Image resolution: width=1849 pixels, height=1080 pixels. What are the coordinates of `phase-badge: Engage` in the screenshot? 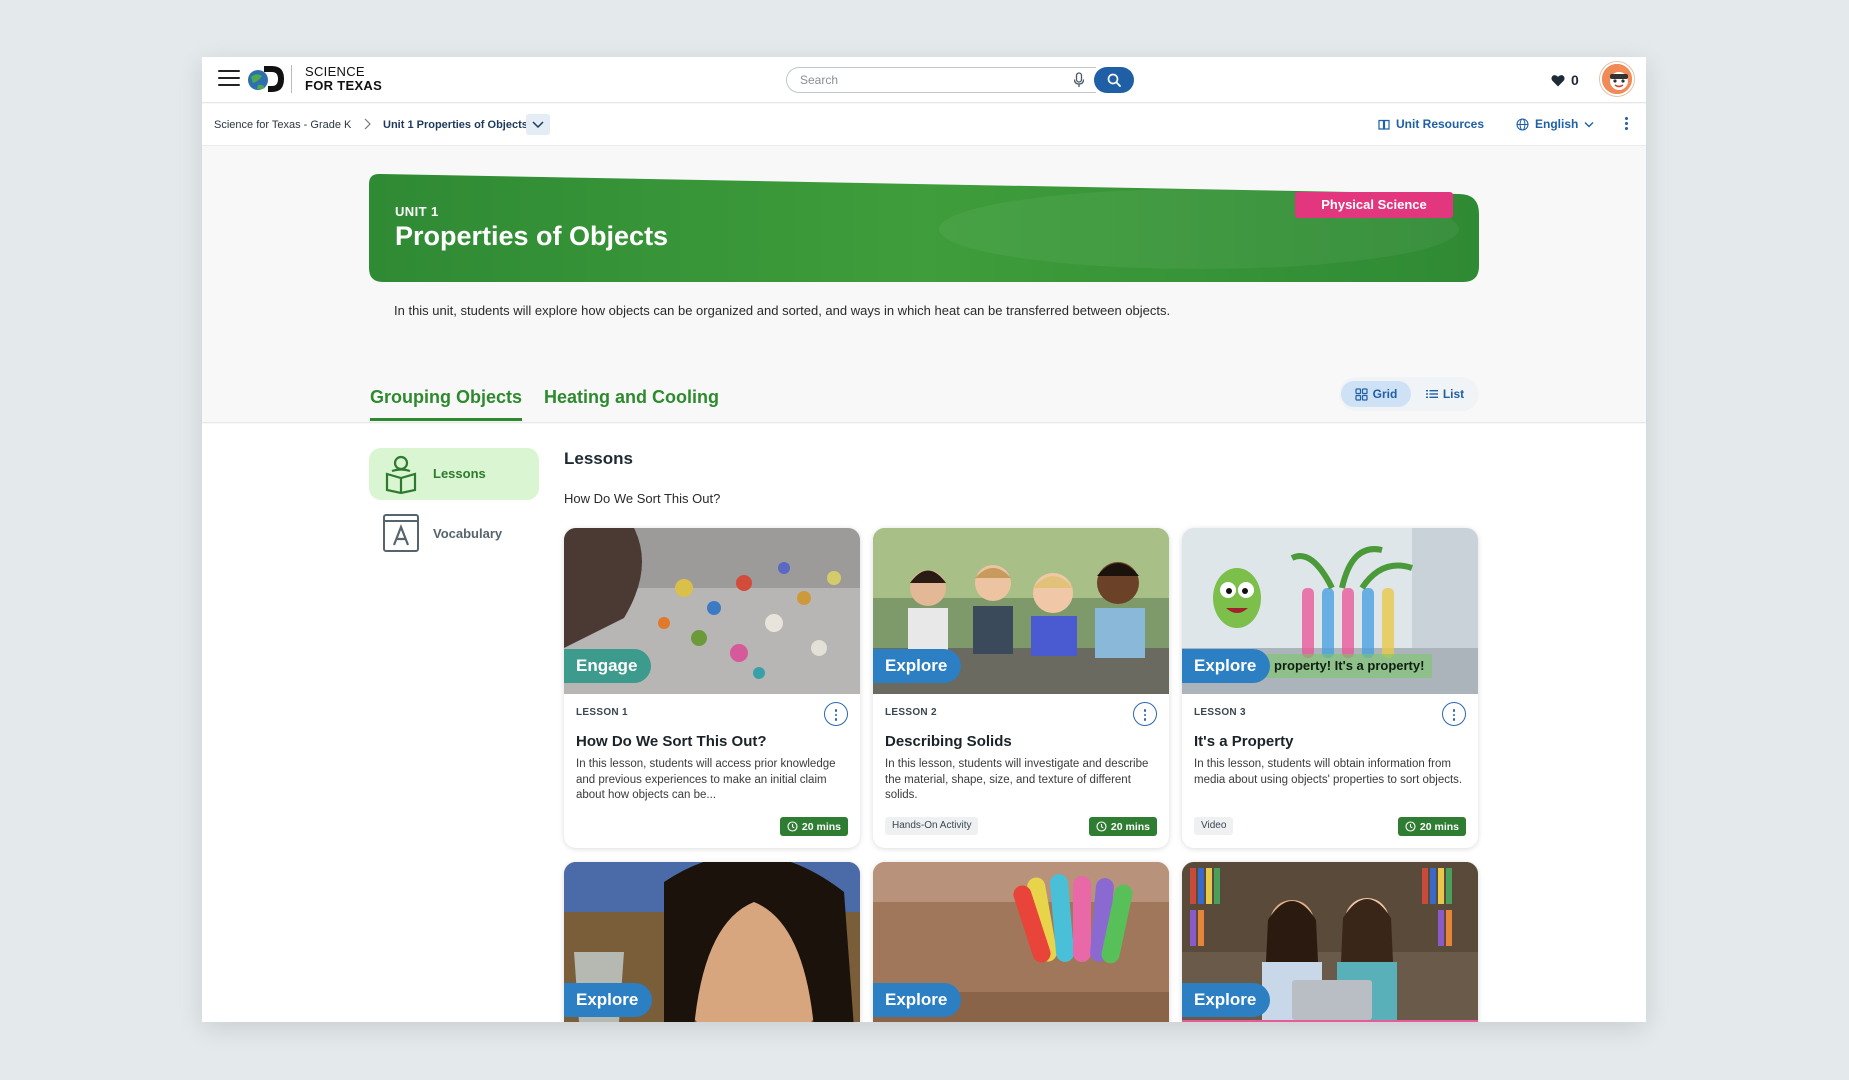 It's located at (608, 666).